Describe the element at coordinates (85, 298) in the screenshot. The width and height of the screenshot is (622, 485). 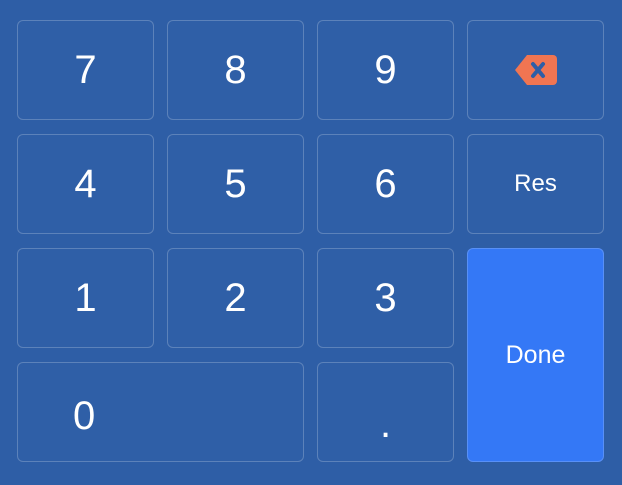
I see `key-1: 1` at that location.